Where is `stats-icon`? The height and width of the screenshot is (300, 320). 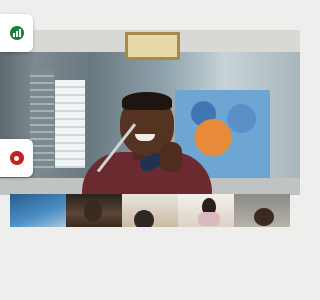 stats-icon is located at coordinates (16, 33).